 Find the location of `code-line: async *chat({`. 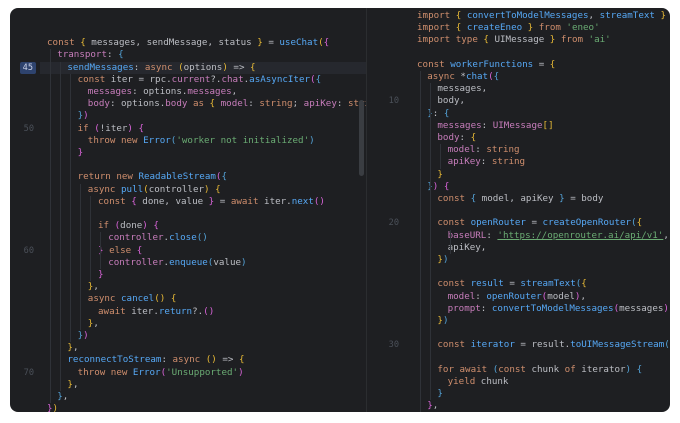

code-line: async *chat({ is located at coordinates (463, 77).